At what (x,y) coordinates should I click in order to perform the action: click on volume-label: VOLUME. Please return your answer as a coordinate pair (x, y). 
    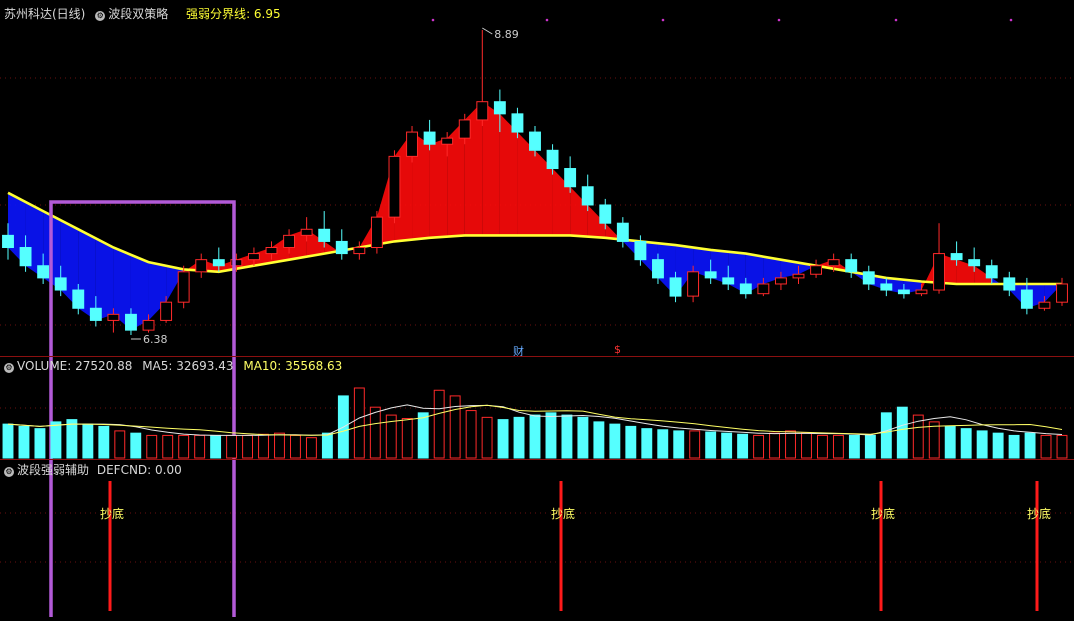
    Looking at the image, I should click on (42, 366).